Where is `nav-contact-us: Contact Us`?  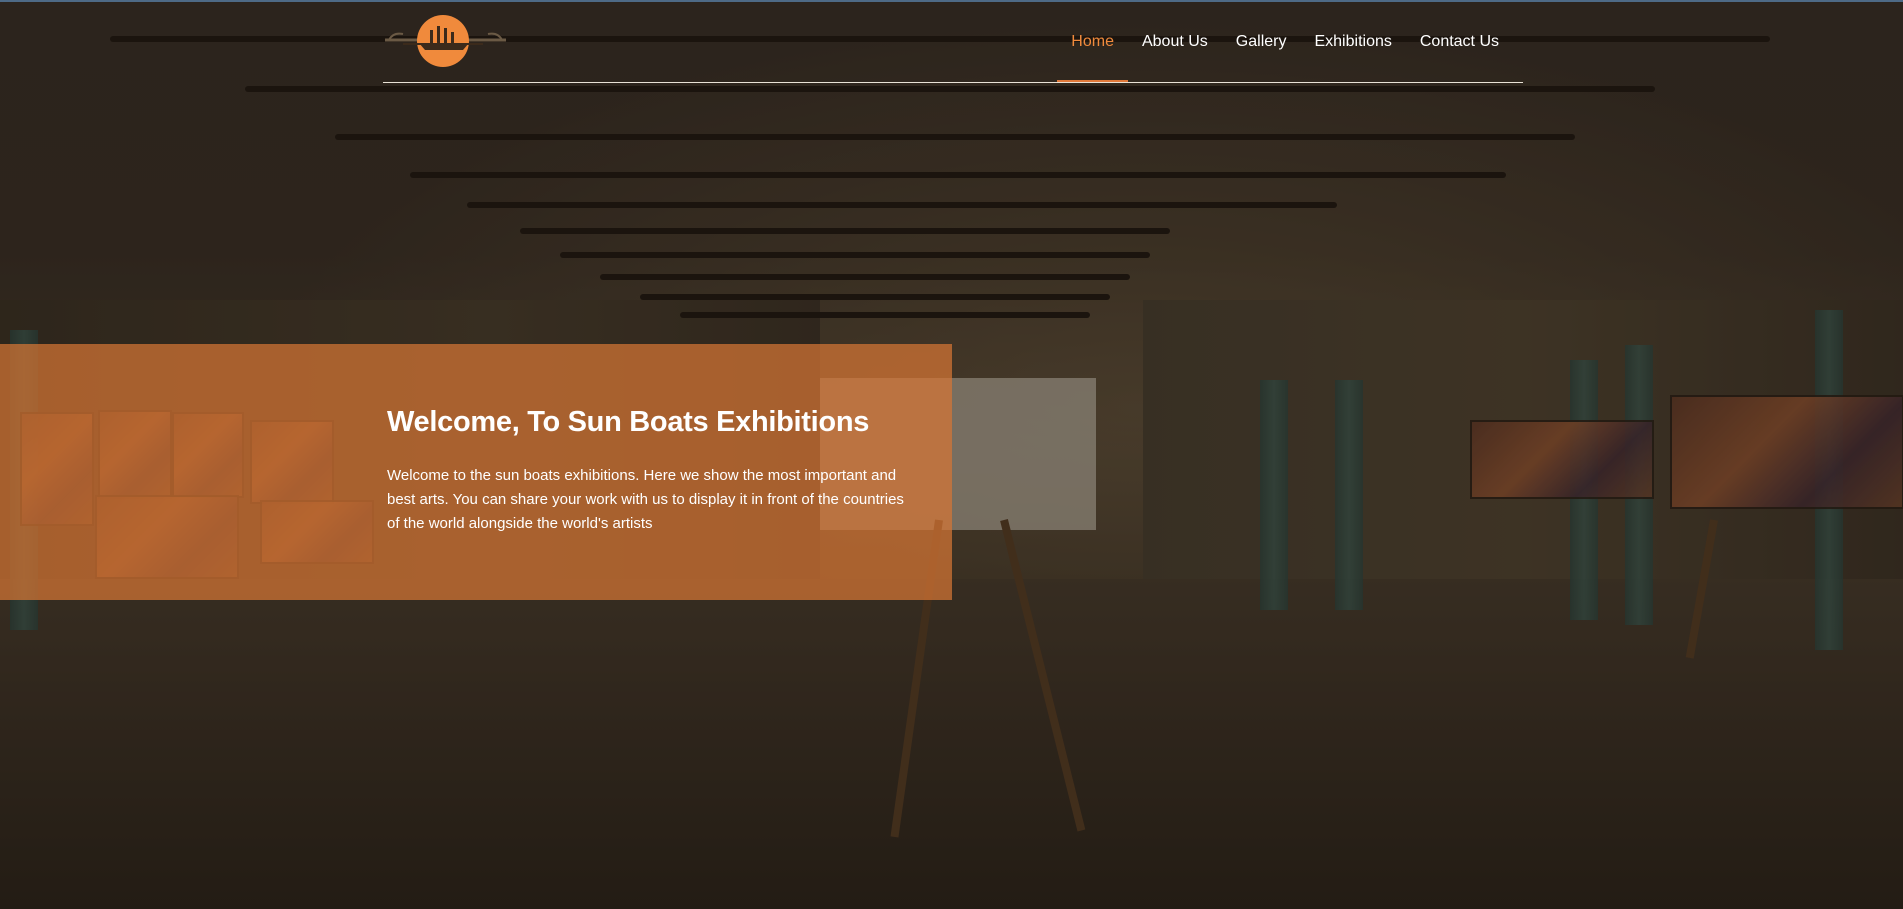
nav-contact-us: Contact Us is located at coordinates (1459, 41).